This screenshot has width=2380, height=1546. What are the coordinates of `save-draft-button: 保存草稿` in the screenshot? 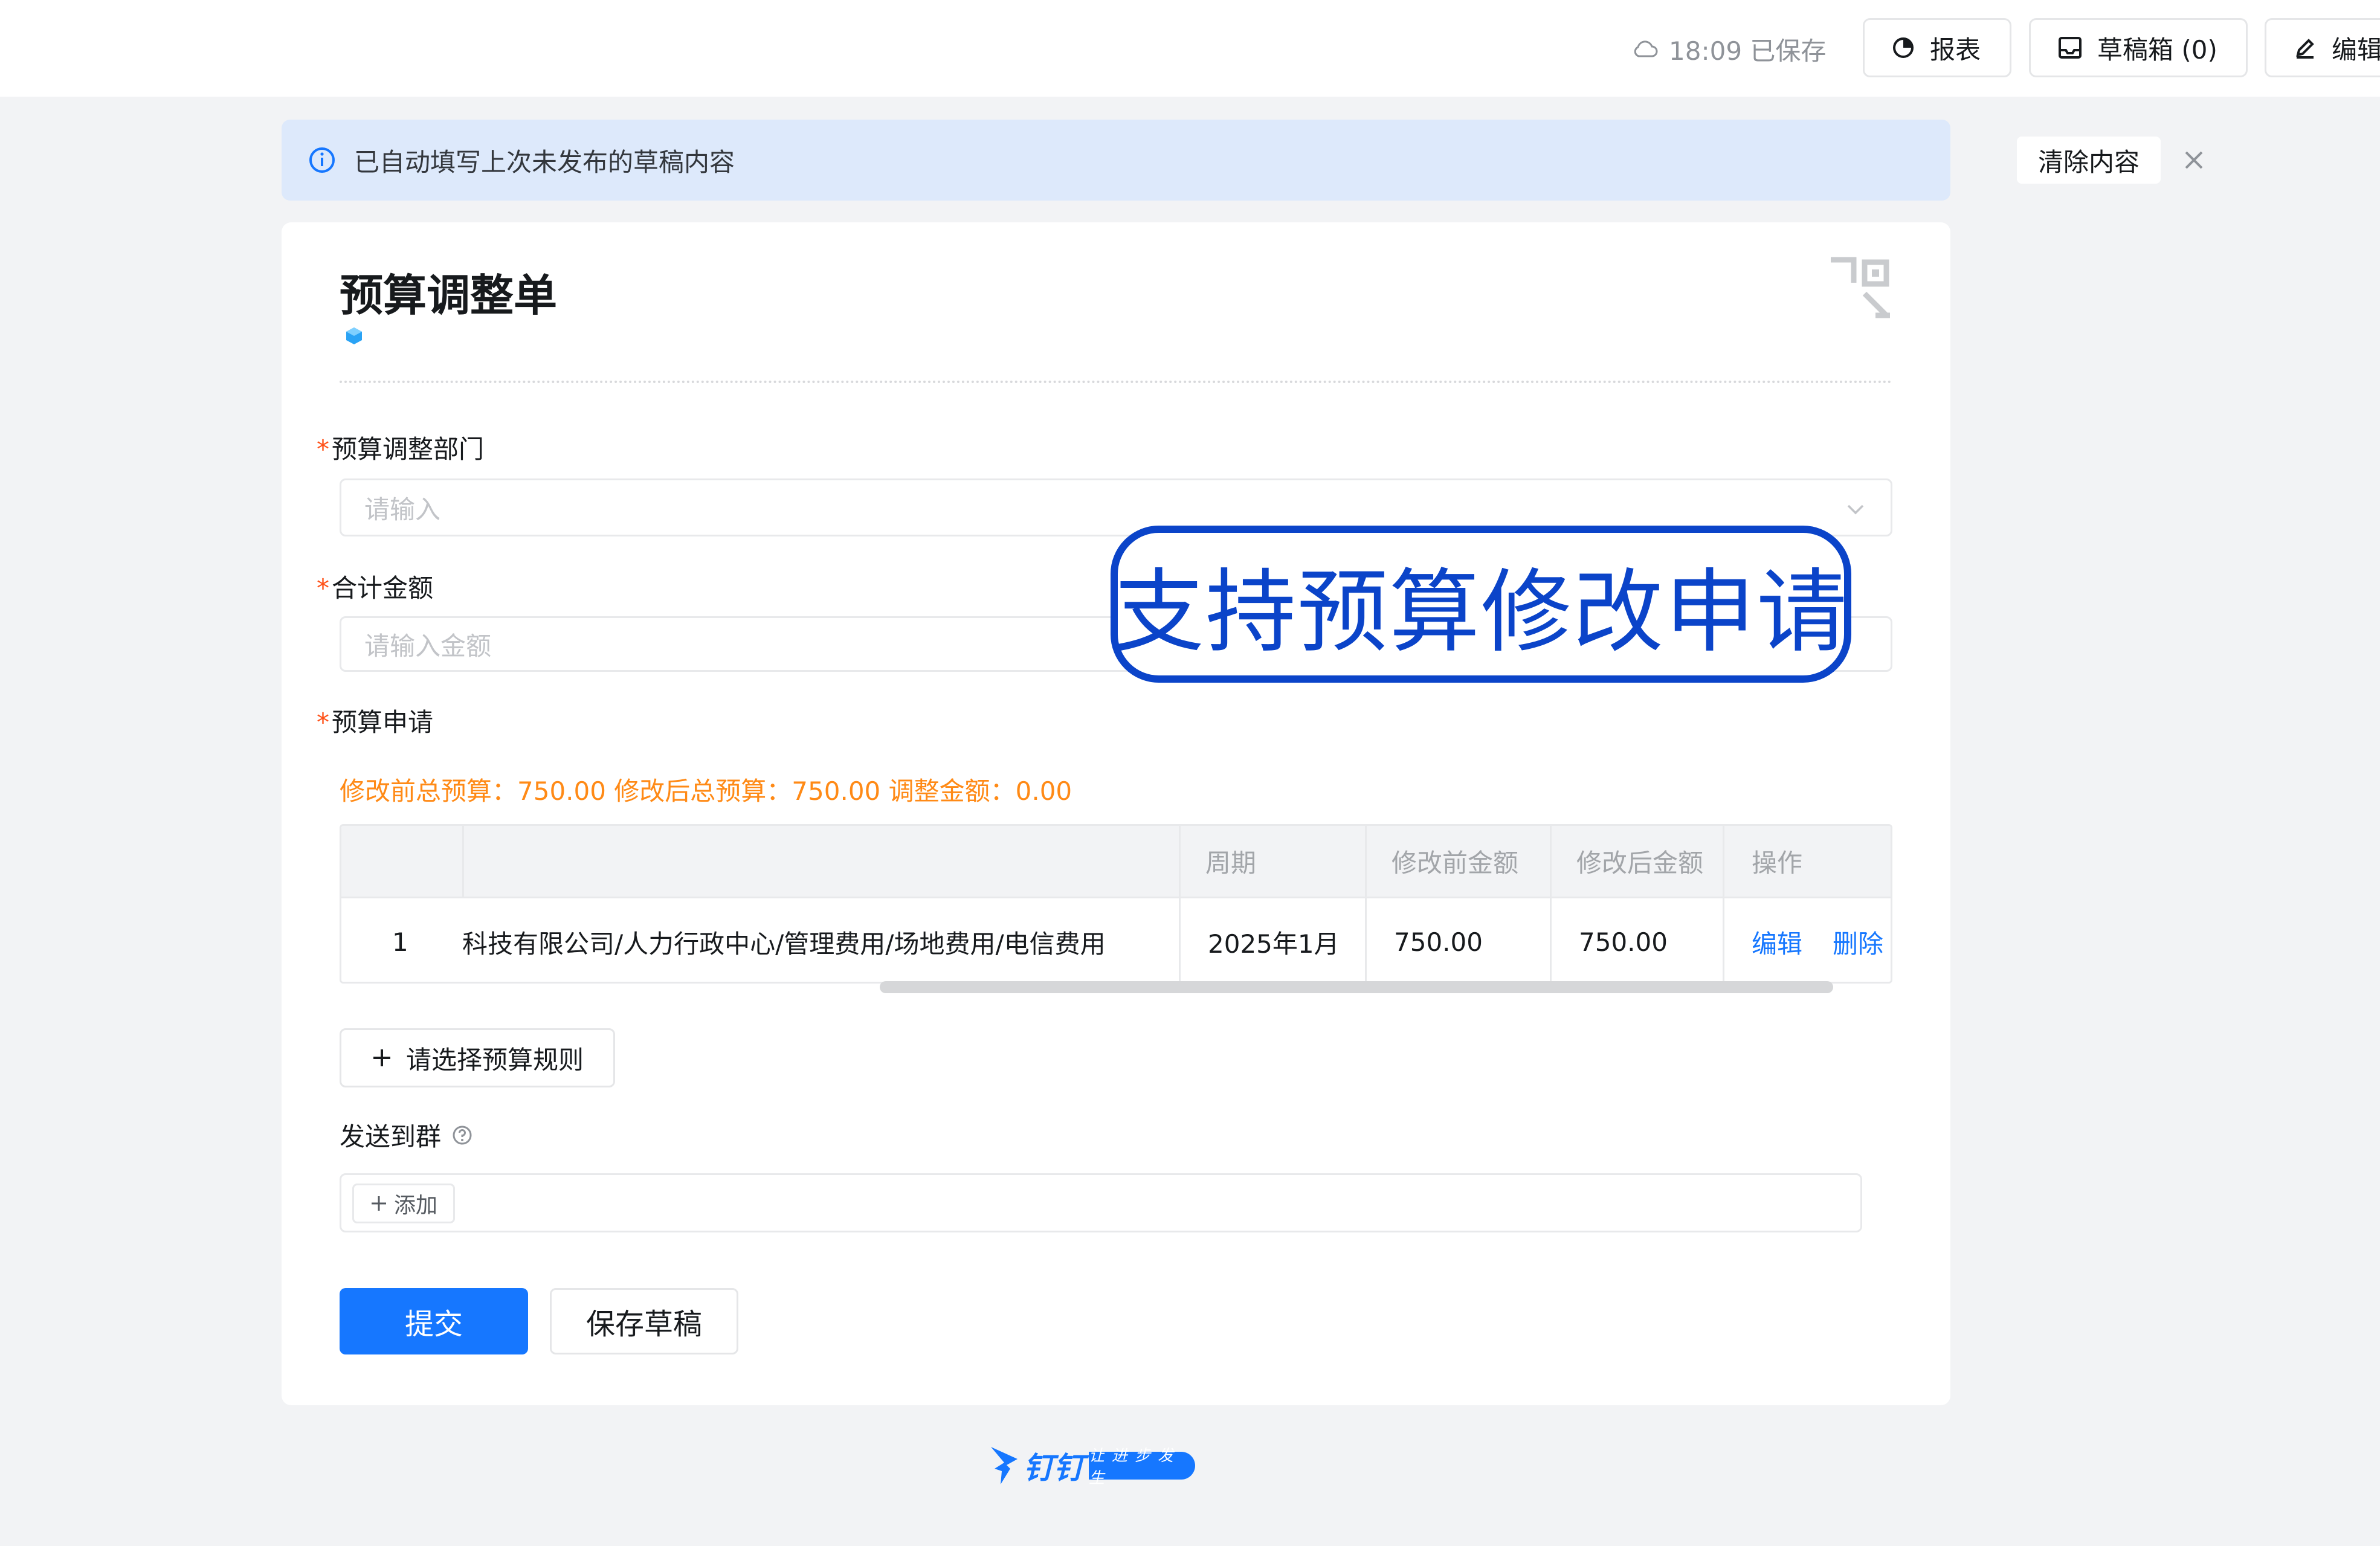 It's located at (644, 1321).